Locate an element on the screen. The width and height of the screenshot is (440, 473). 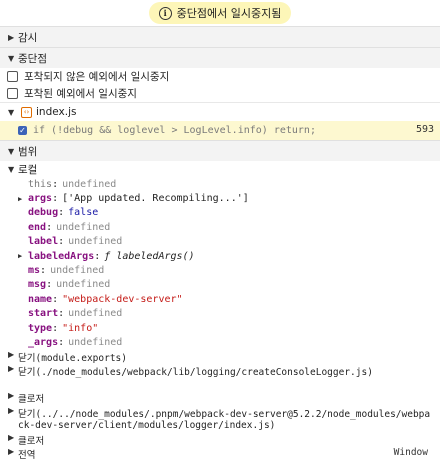
watch-label: 감시 is located at coordinates (28, 37).